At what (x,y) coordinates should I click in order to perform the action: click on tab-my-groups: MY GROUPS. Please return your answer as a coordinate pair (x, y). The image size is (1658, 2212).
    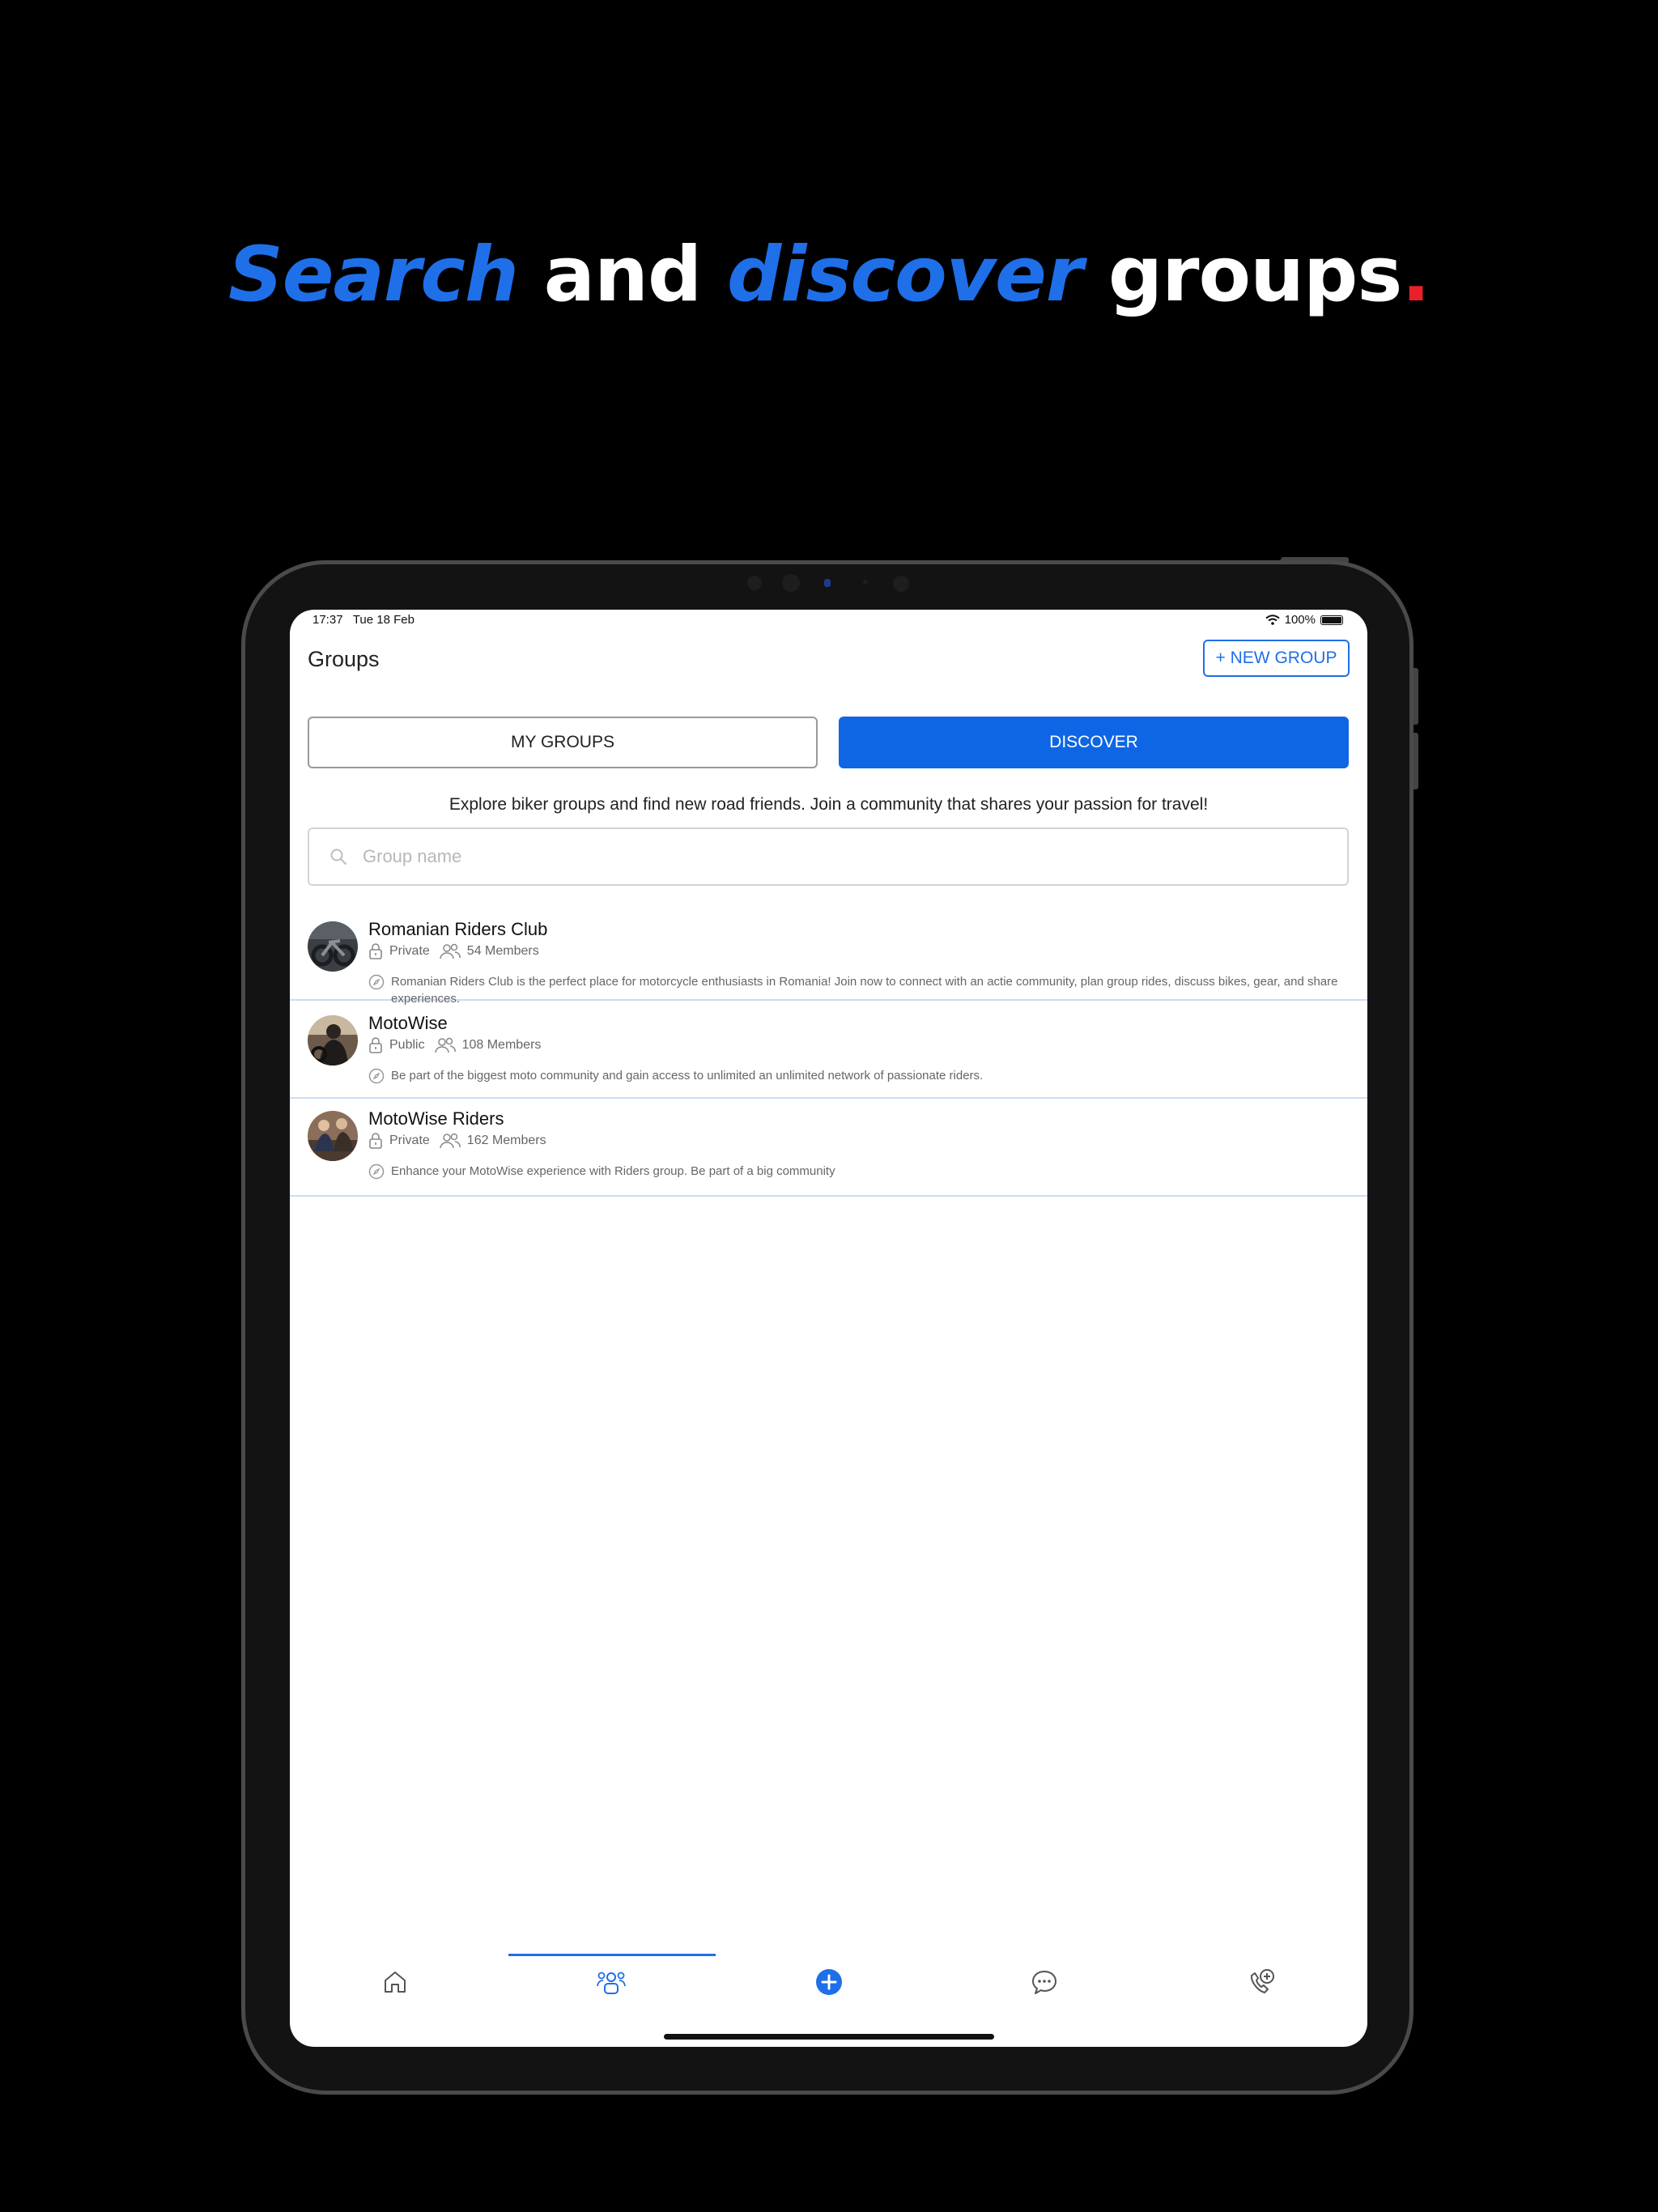
    Looking at the image, I should click on (563, 743).